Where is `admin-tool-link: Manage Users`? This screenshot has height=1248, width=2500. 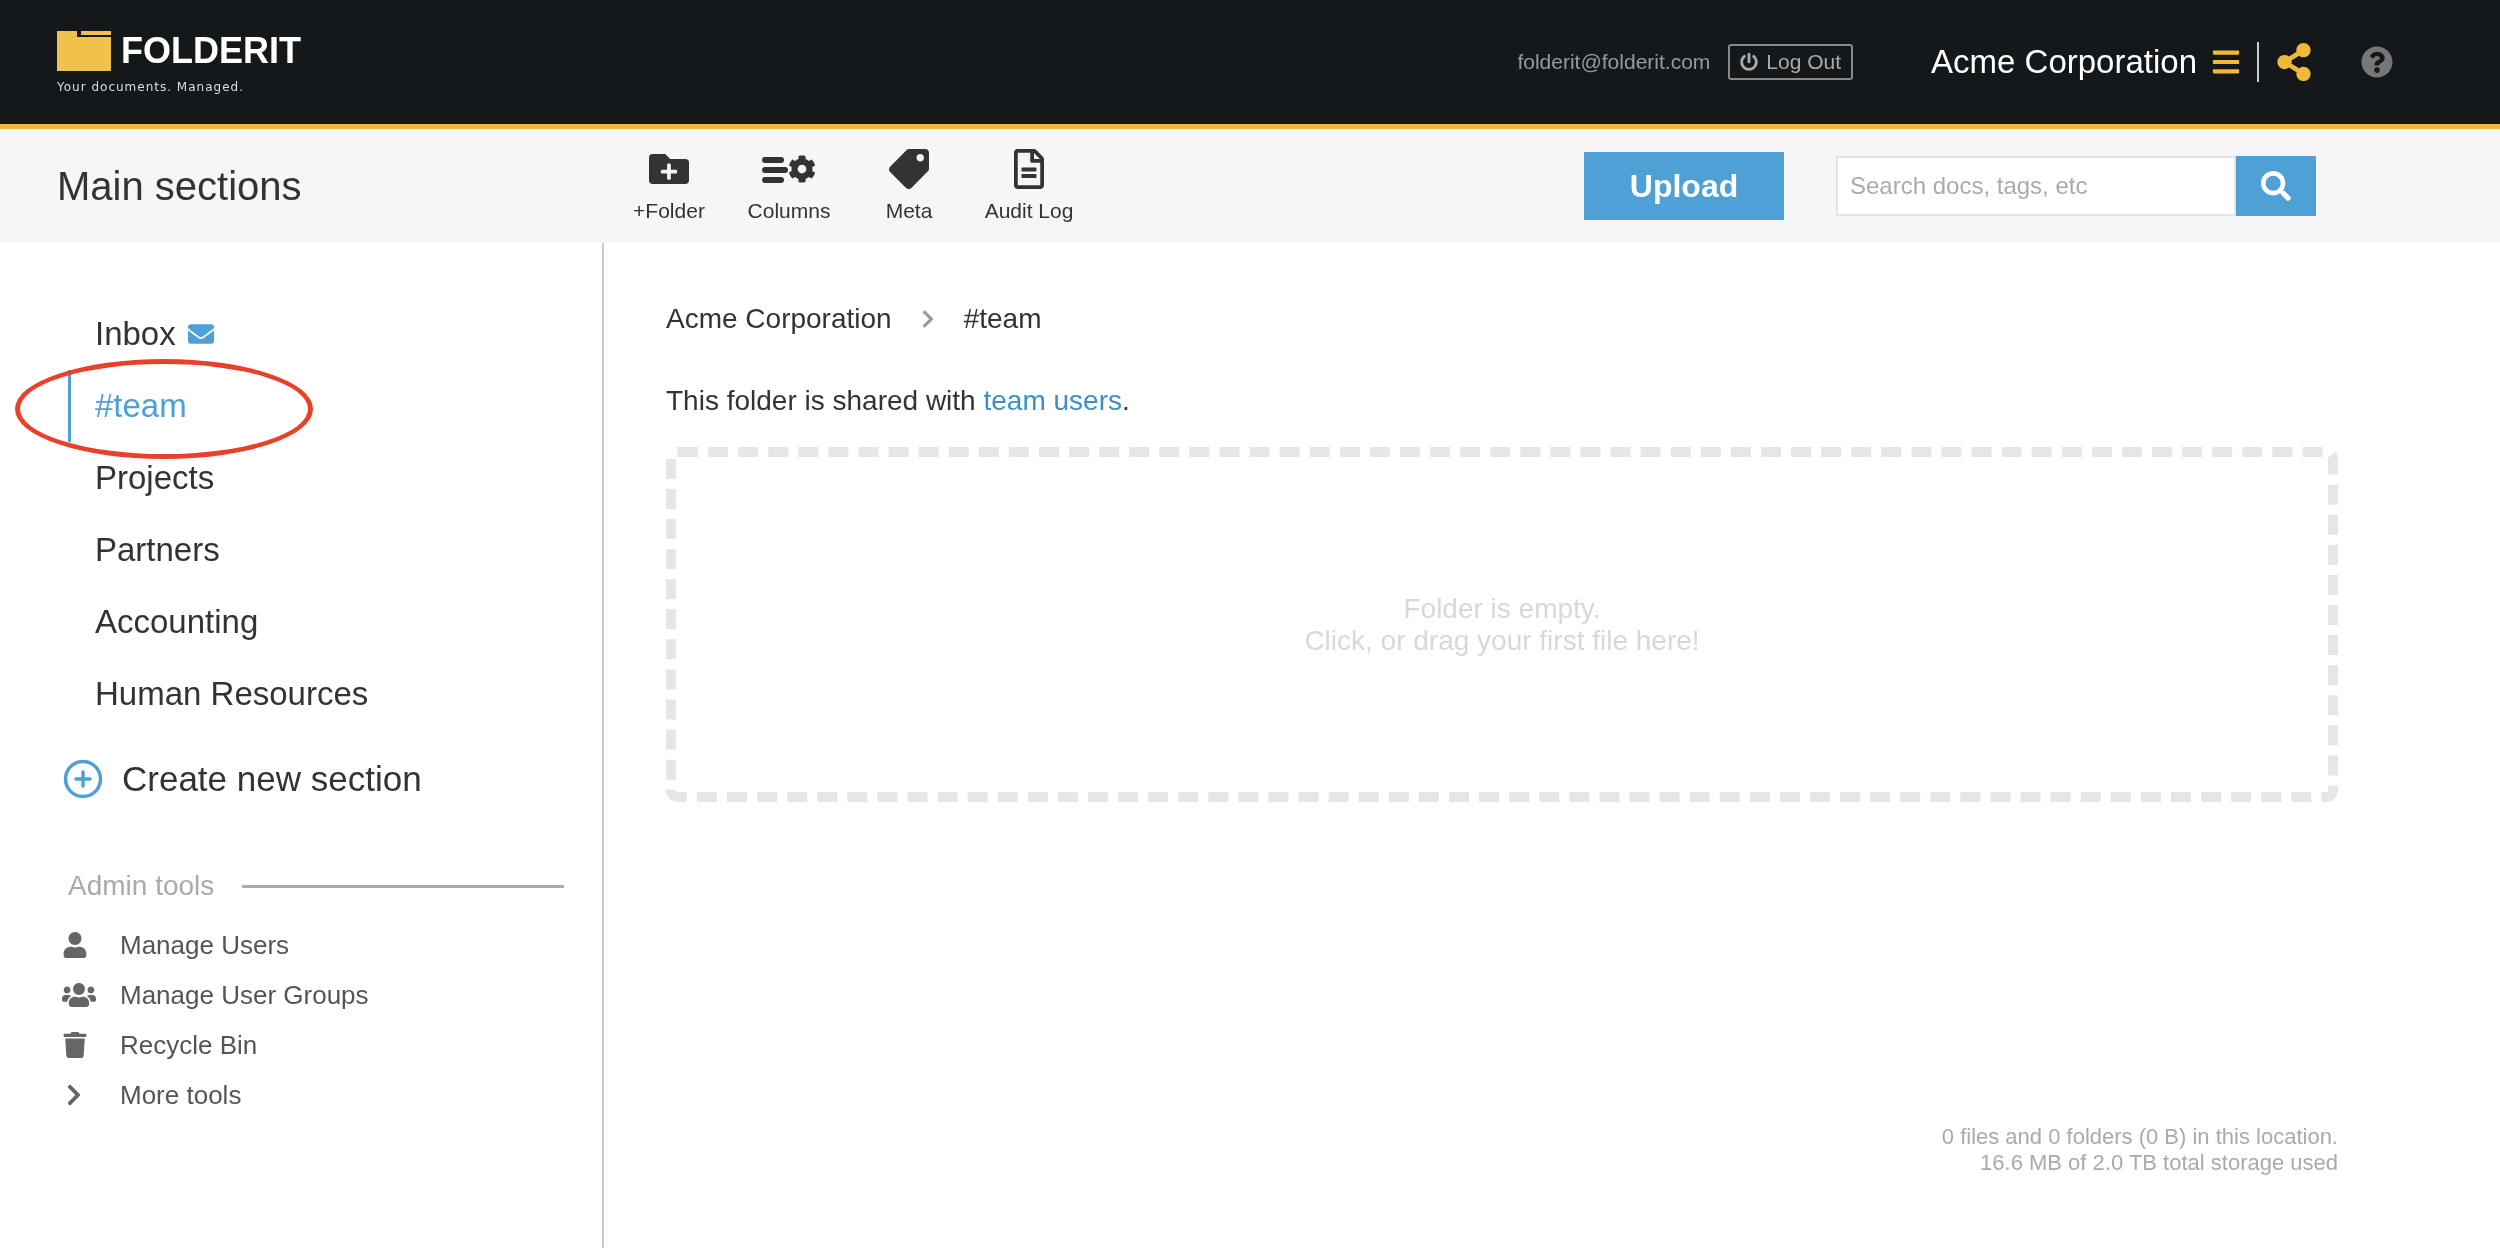 admin-tool-link: Manage Users is located at coordinates (205, 945).